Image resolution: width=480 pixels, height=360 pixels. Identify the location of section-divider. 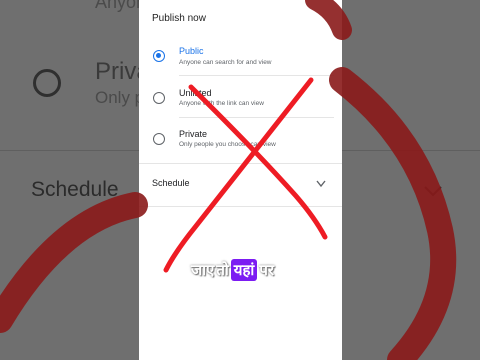
(240, 206).